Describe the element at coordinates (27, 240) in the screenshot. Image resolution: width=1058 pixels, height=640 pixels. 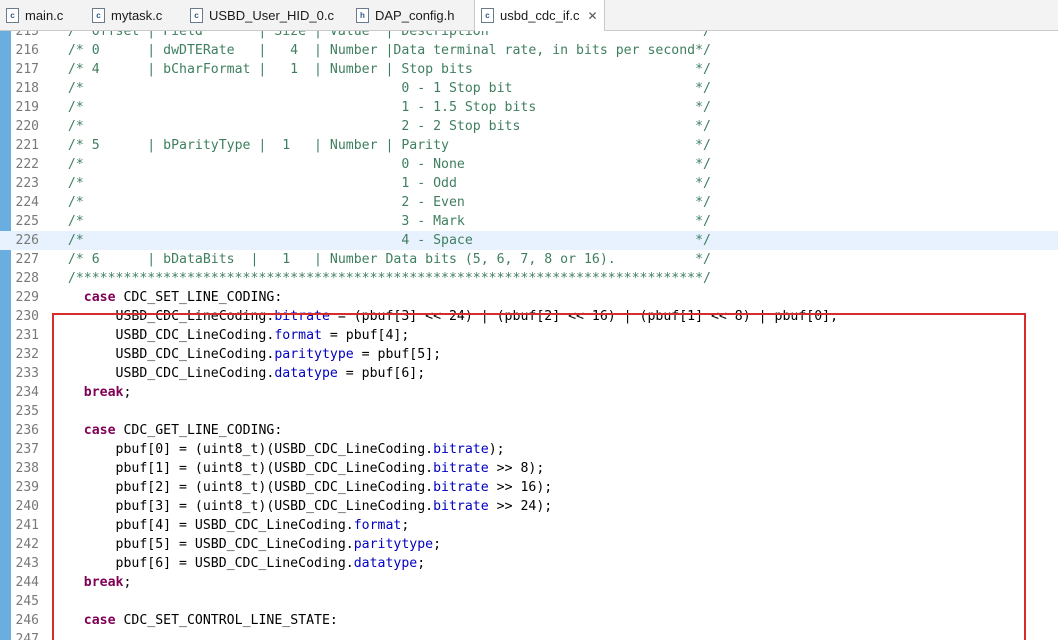
I see `line-number: 226` at that location.